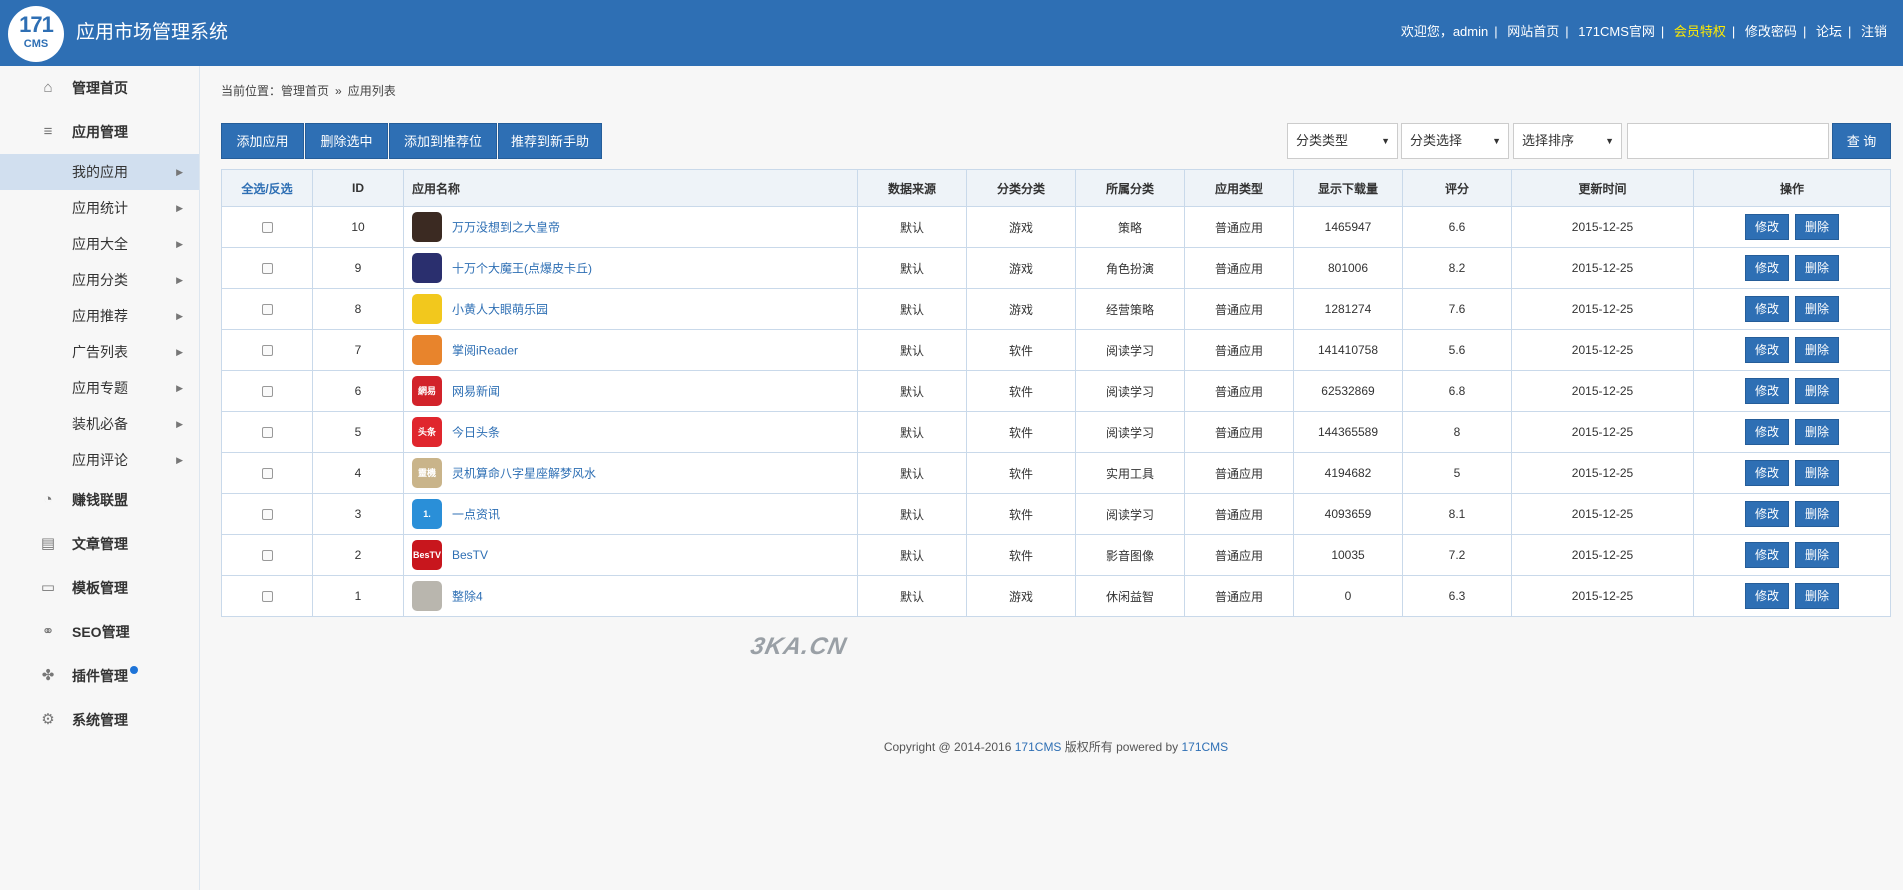 The width and height of the screenshot is (1903, 890). I want to click on category-type-select: 分类类型 ▼, so click(1342, 141).